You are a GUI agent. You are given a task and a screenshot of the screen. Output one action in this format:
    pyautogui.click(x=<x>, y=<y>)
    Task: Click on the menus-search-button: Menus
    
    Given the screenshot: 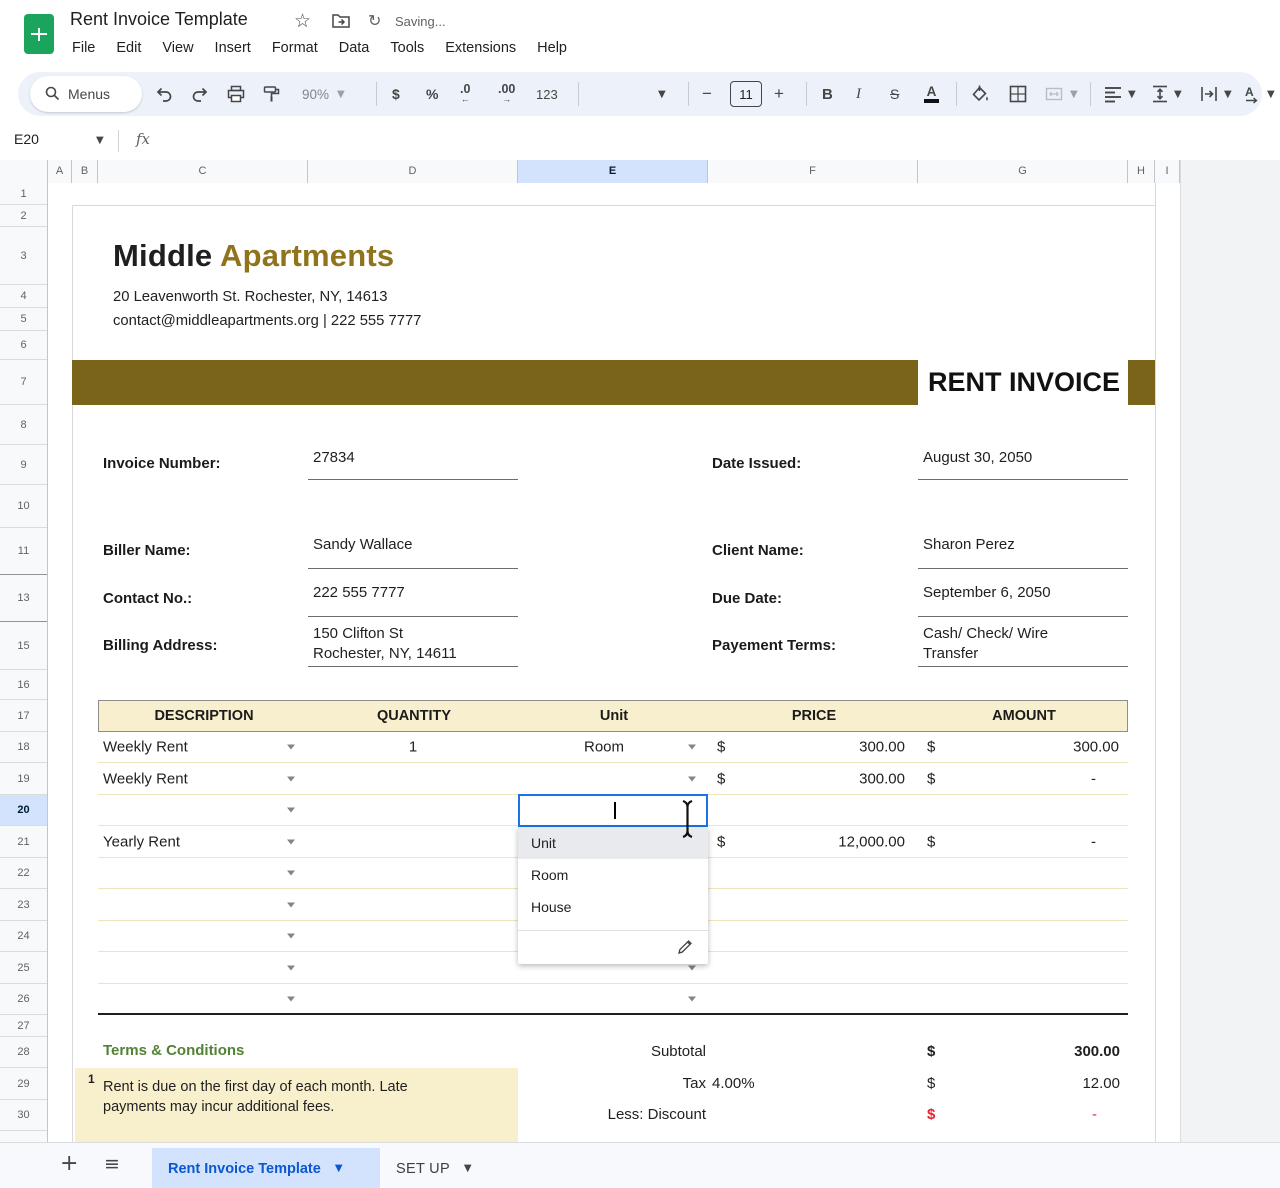 What is the action you would take?
    pyautogui.click(x=86, y=94)
    